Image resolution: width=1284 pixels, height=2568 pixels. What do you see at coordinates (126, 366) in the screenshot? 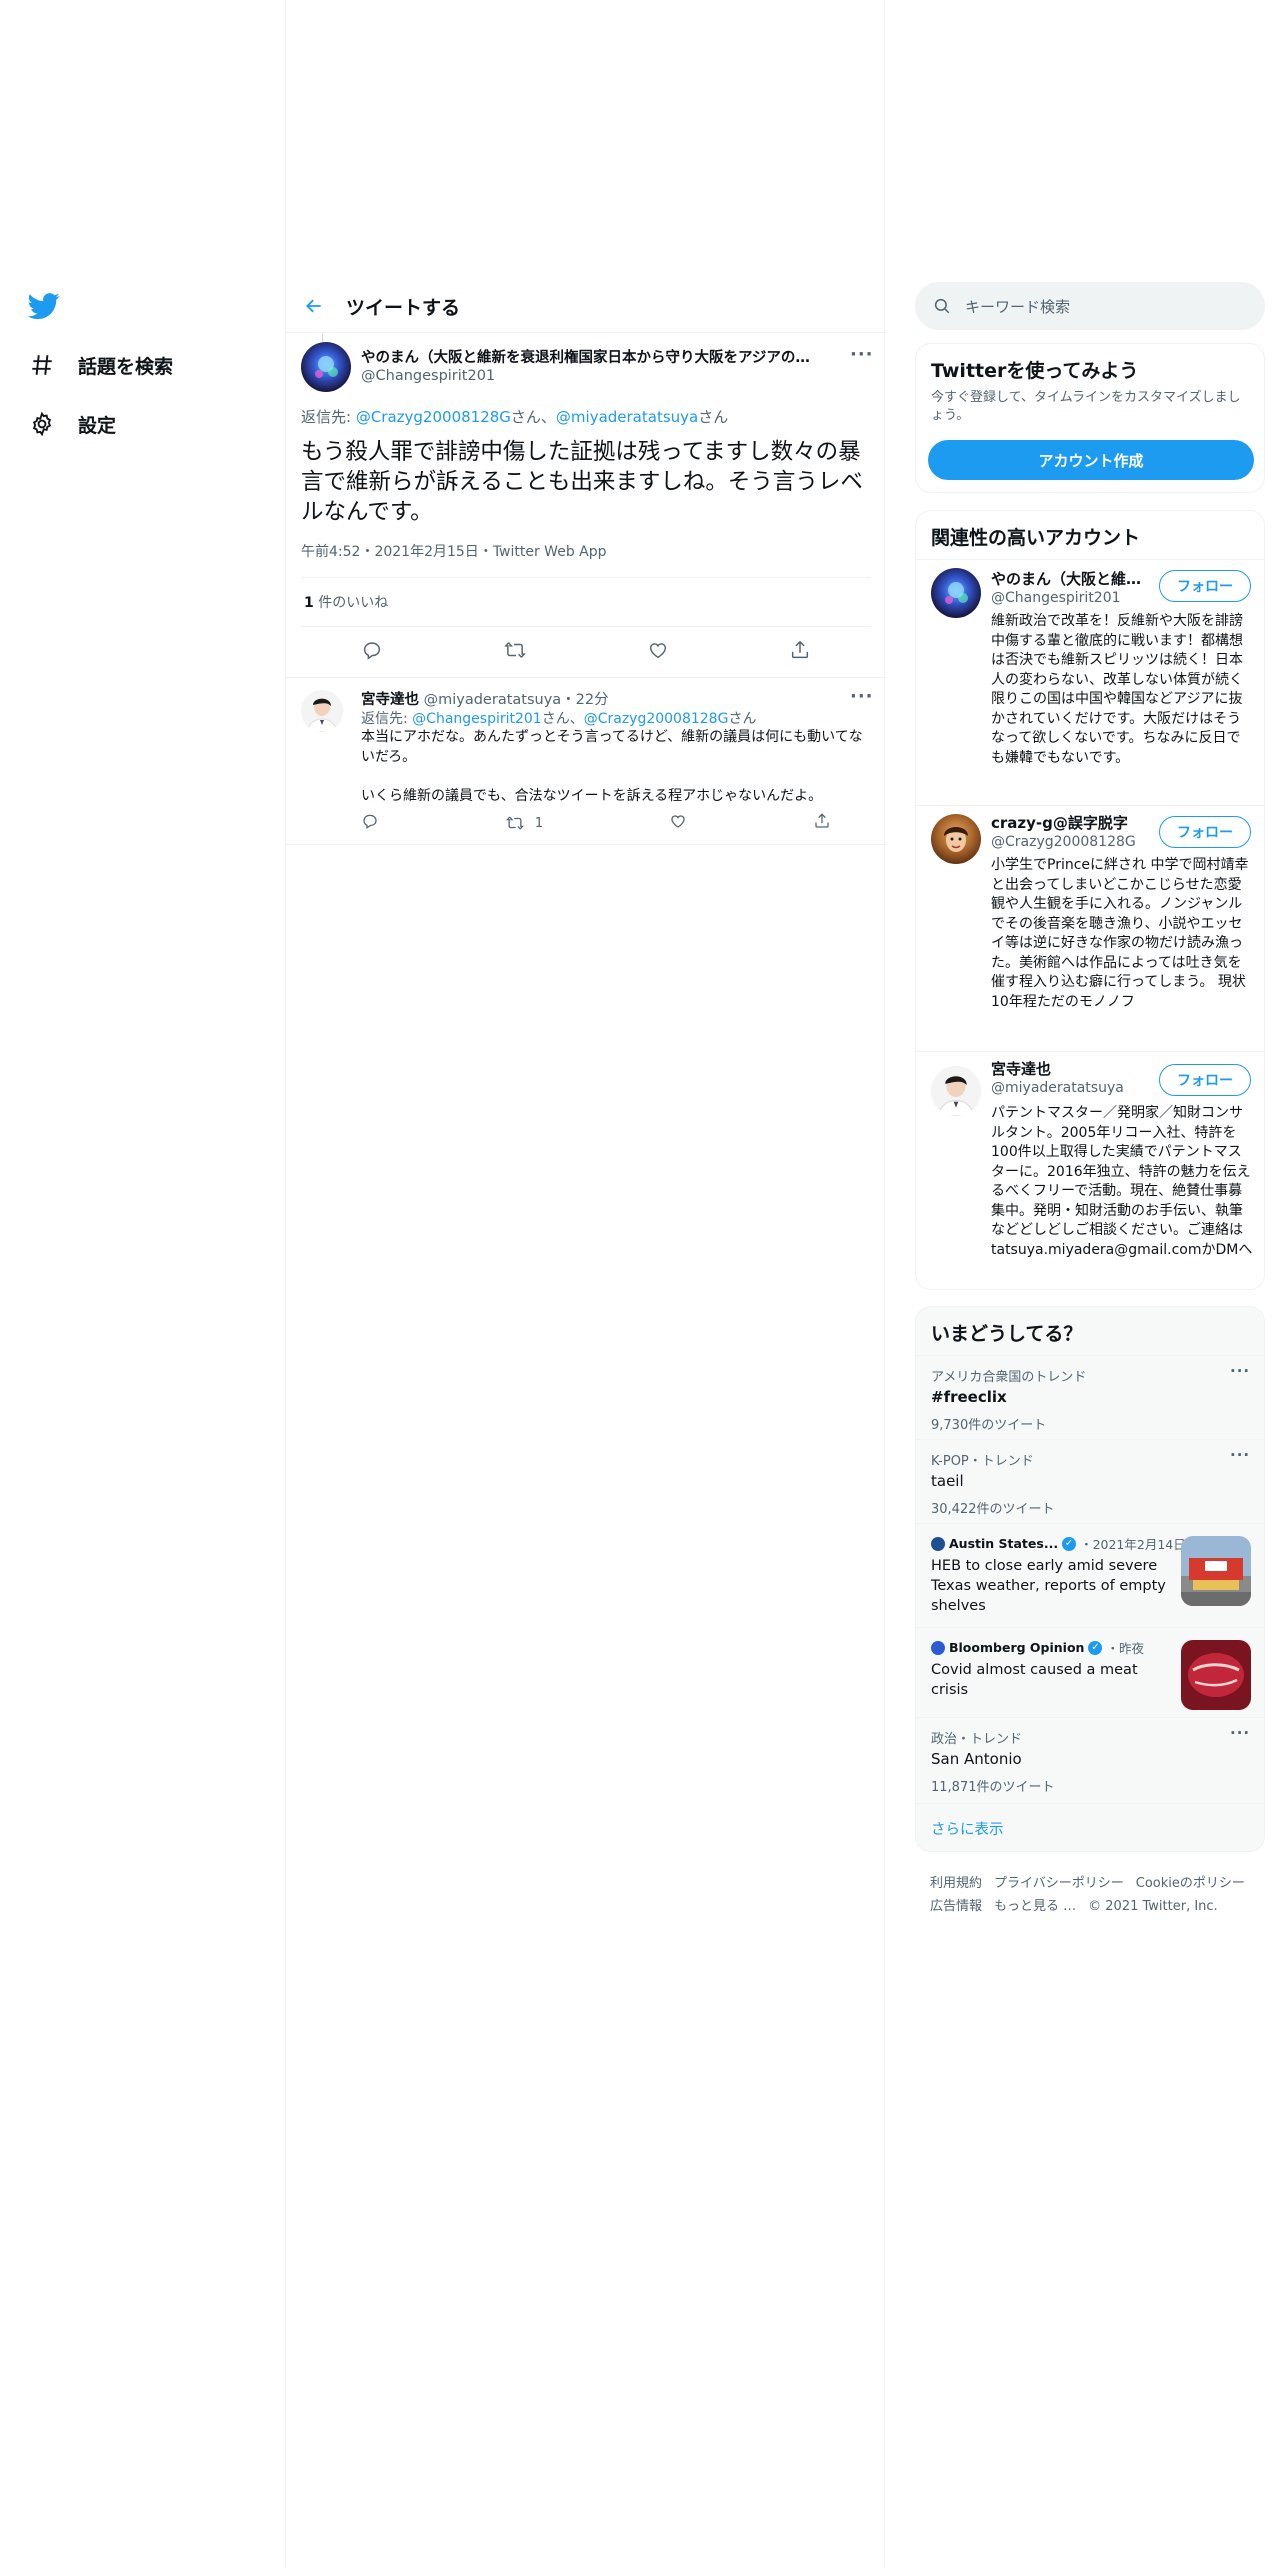
I see `nav-explore-label: 話題を検索` at bounding box center [126, 366].